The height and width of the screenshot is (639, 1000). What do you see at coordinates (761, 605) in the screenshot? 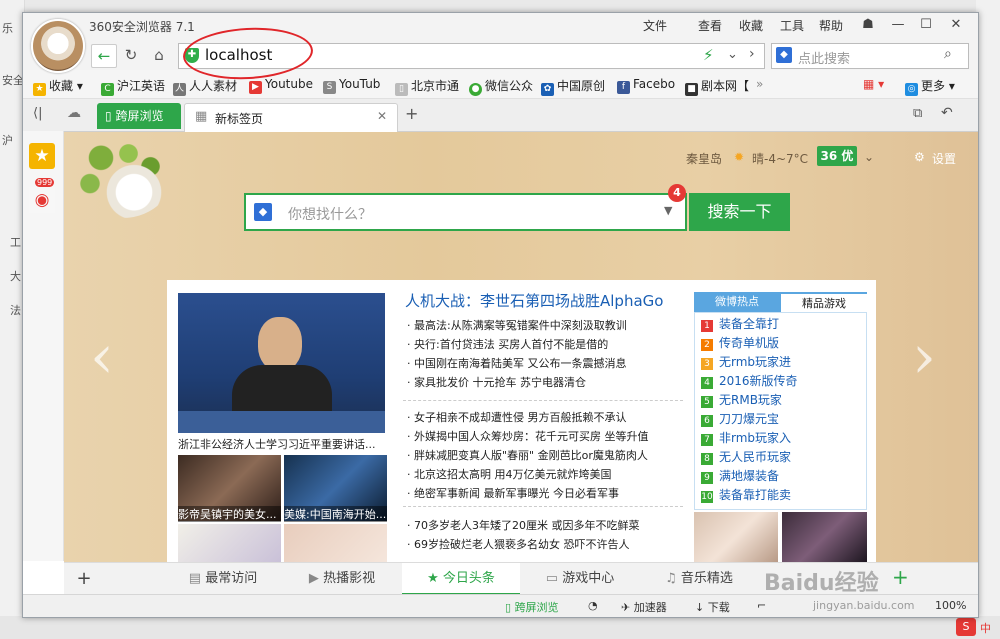
I see `status-screenshot-icon: ⌐` at bounding box center [761, 605].